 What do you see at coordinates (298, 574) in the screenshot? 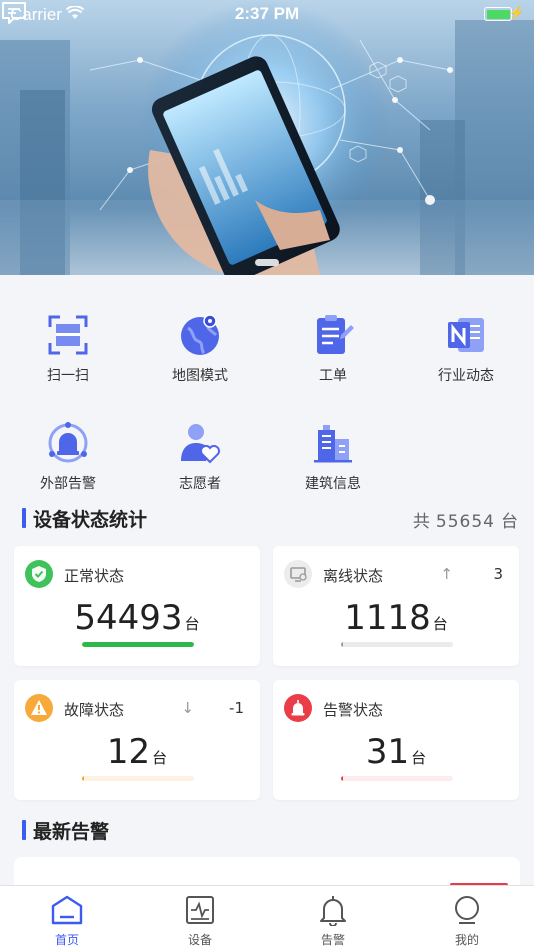
I see `offline-monitor-icon` at bounding box center [298, 574].